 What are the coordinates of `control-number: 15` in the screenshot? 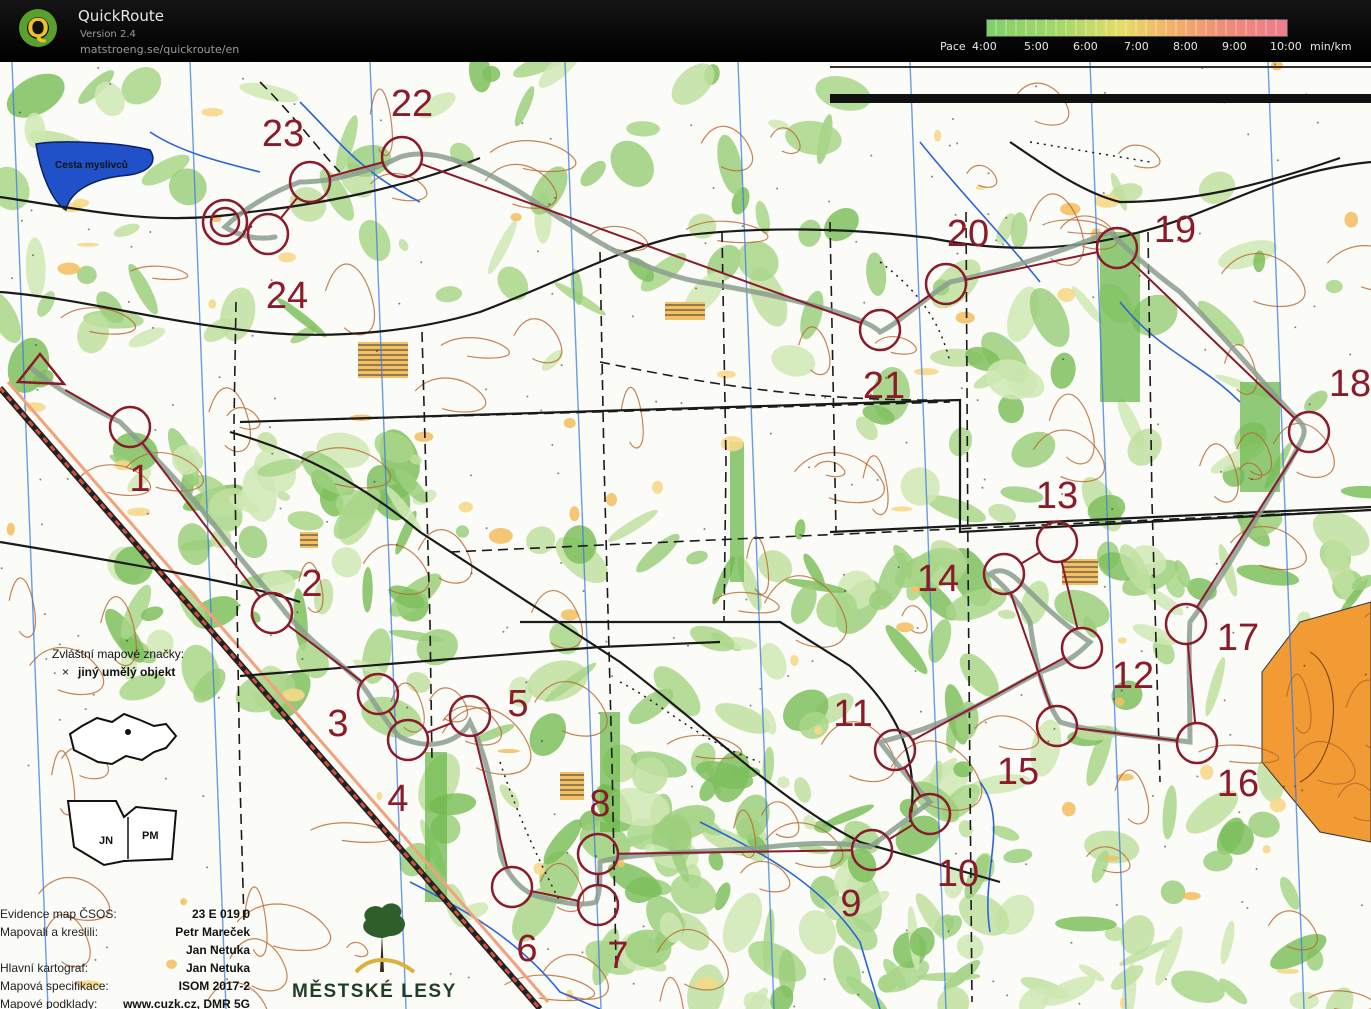 It's located at (1018, 772).